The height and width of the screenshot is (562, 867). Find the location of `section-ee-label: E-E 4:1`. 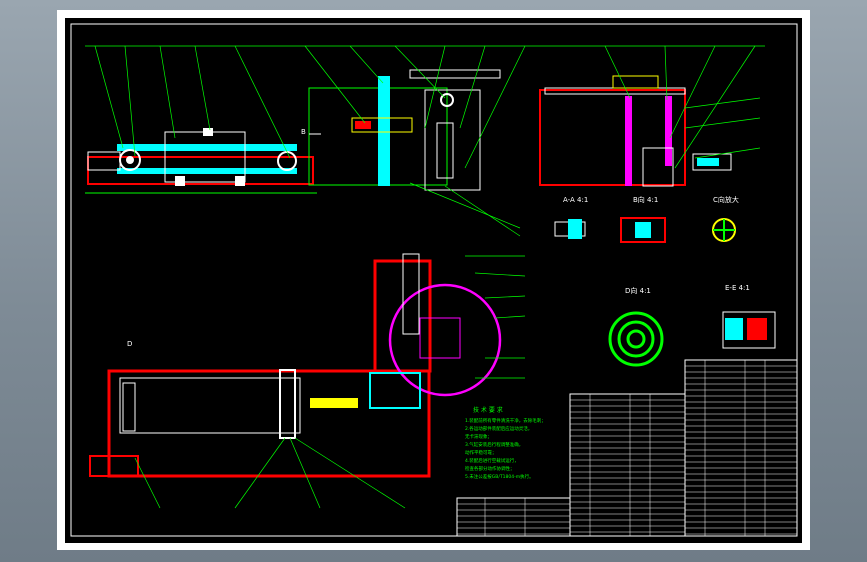

section-ee-label: E-E 4:1 is located at coordinates (737, 288).